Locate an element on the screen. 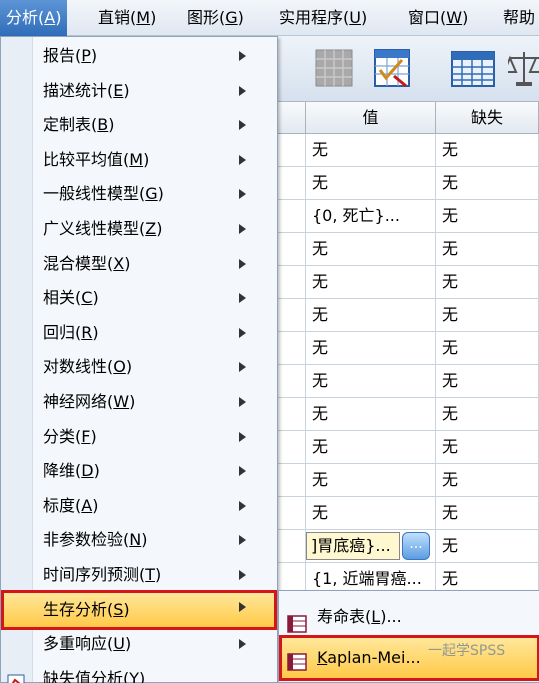 This screenshot has height=683, width=539. menu-item-neural-networks: 神经网络(W) is located at coordinates (139, 402).